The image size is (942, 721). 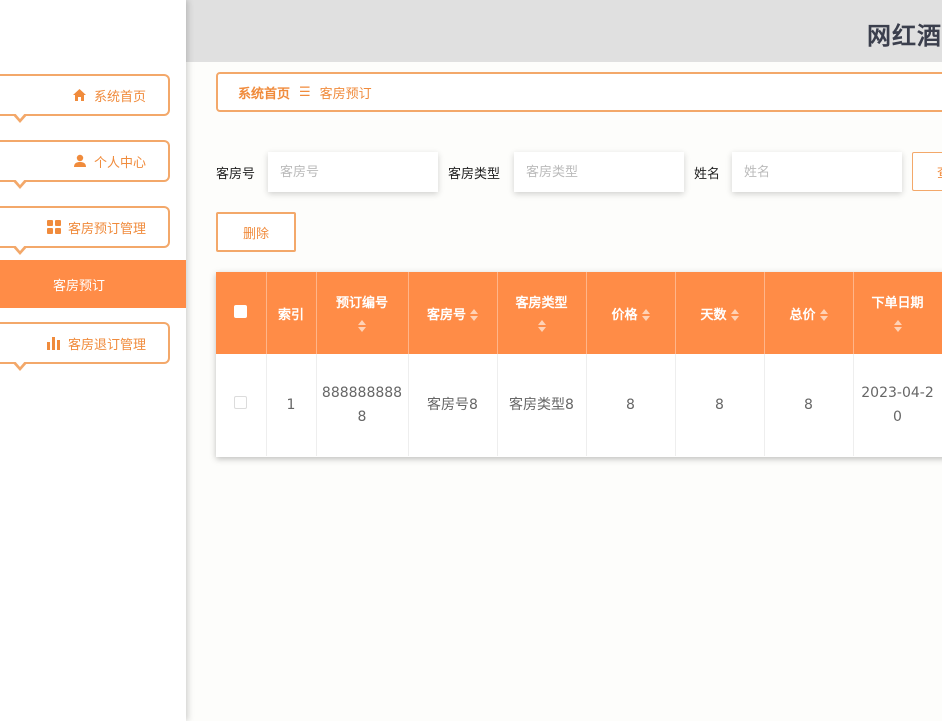 I want to click on sidebar-subitem-booking: 客房预订, so click(x=93, y=284).